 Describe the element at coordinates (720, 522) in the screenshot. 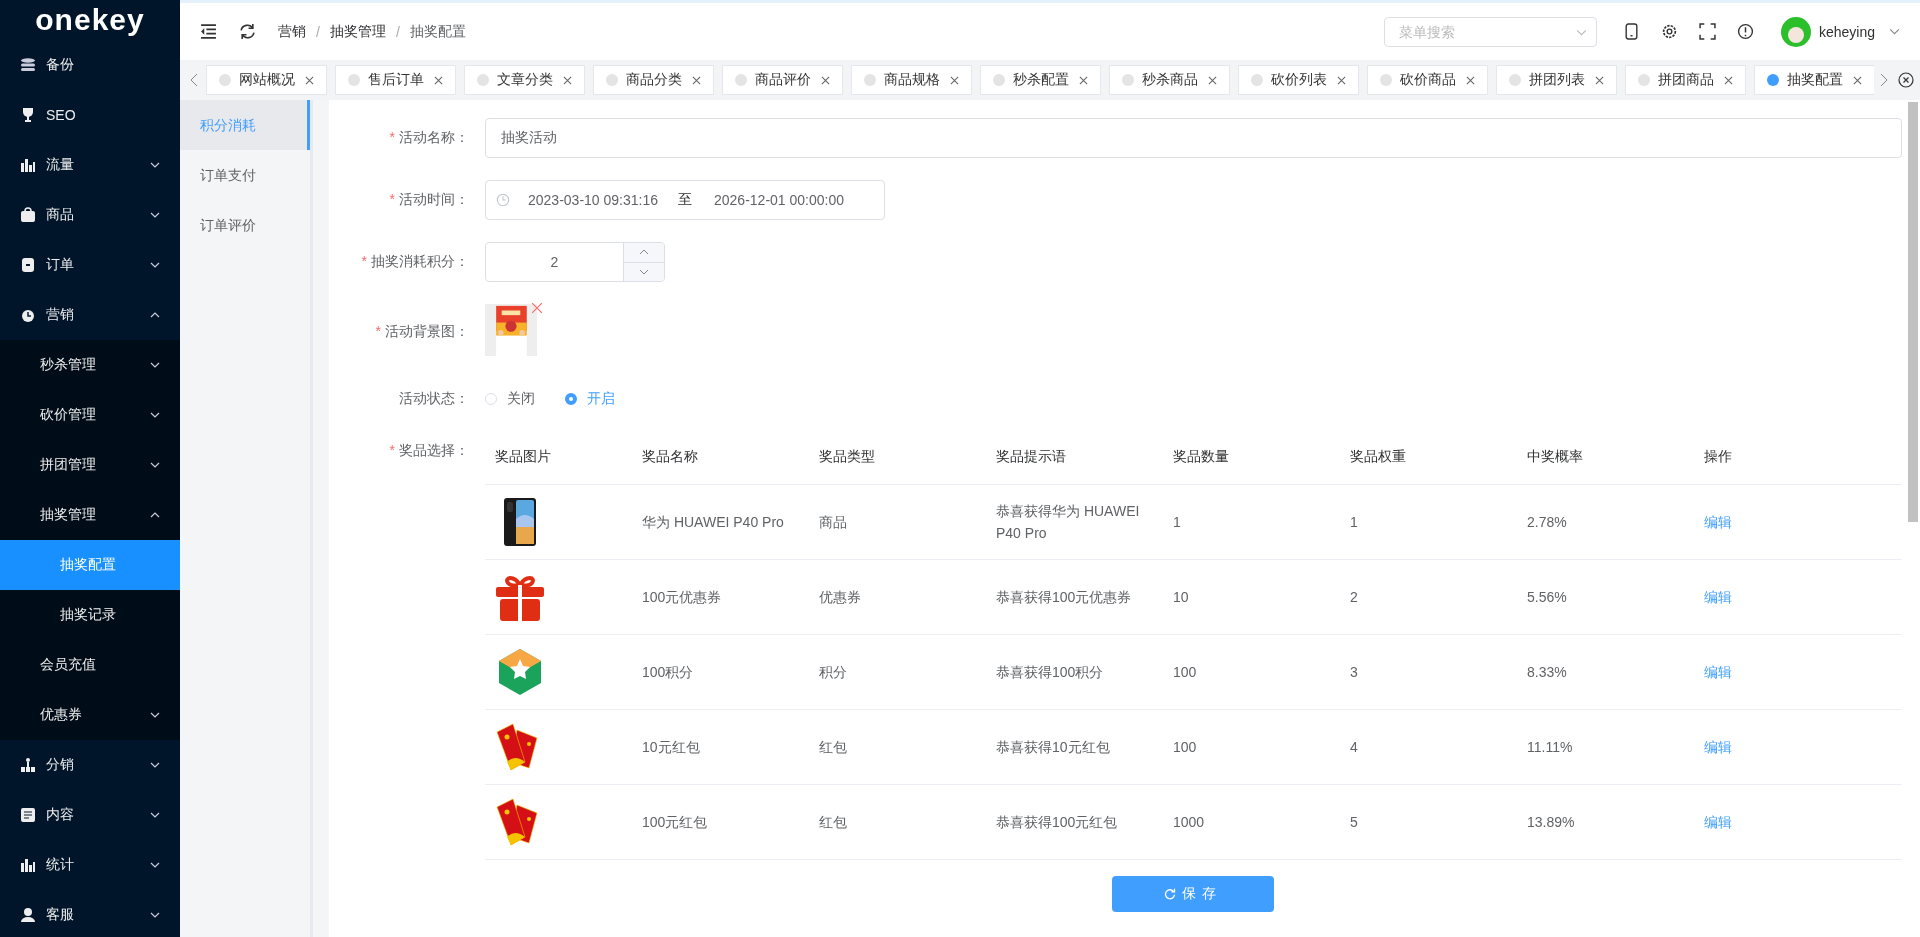

I see `table-cell: 华为 HUAWEI P40 Pro` at that location.